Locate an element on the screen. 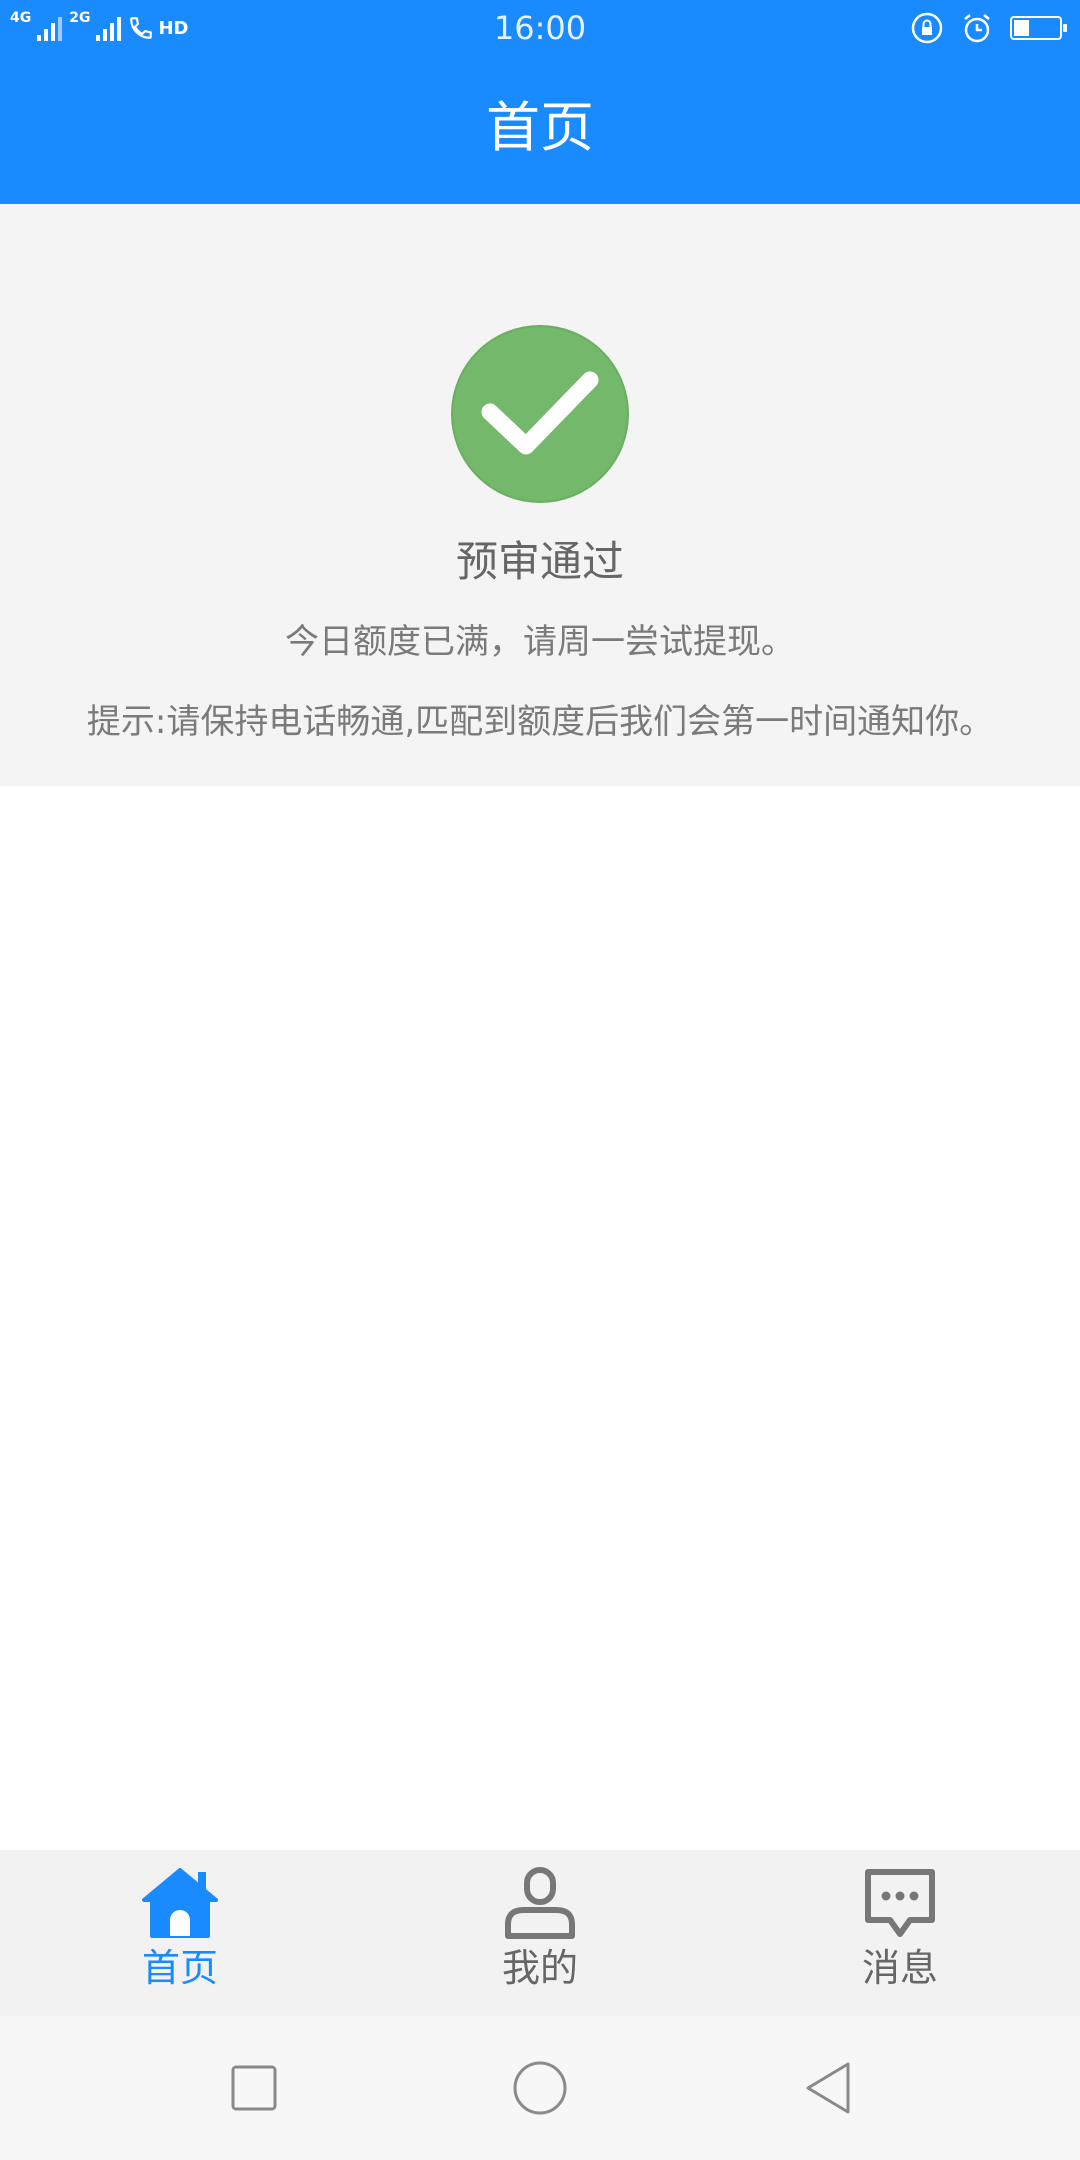  alarm-icon is located at coordinates (977, 28).